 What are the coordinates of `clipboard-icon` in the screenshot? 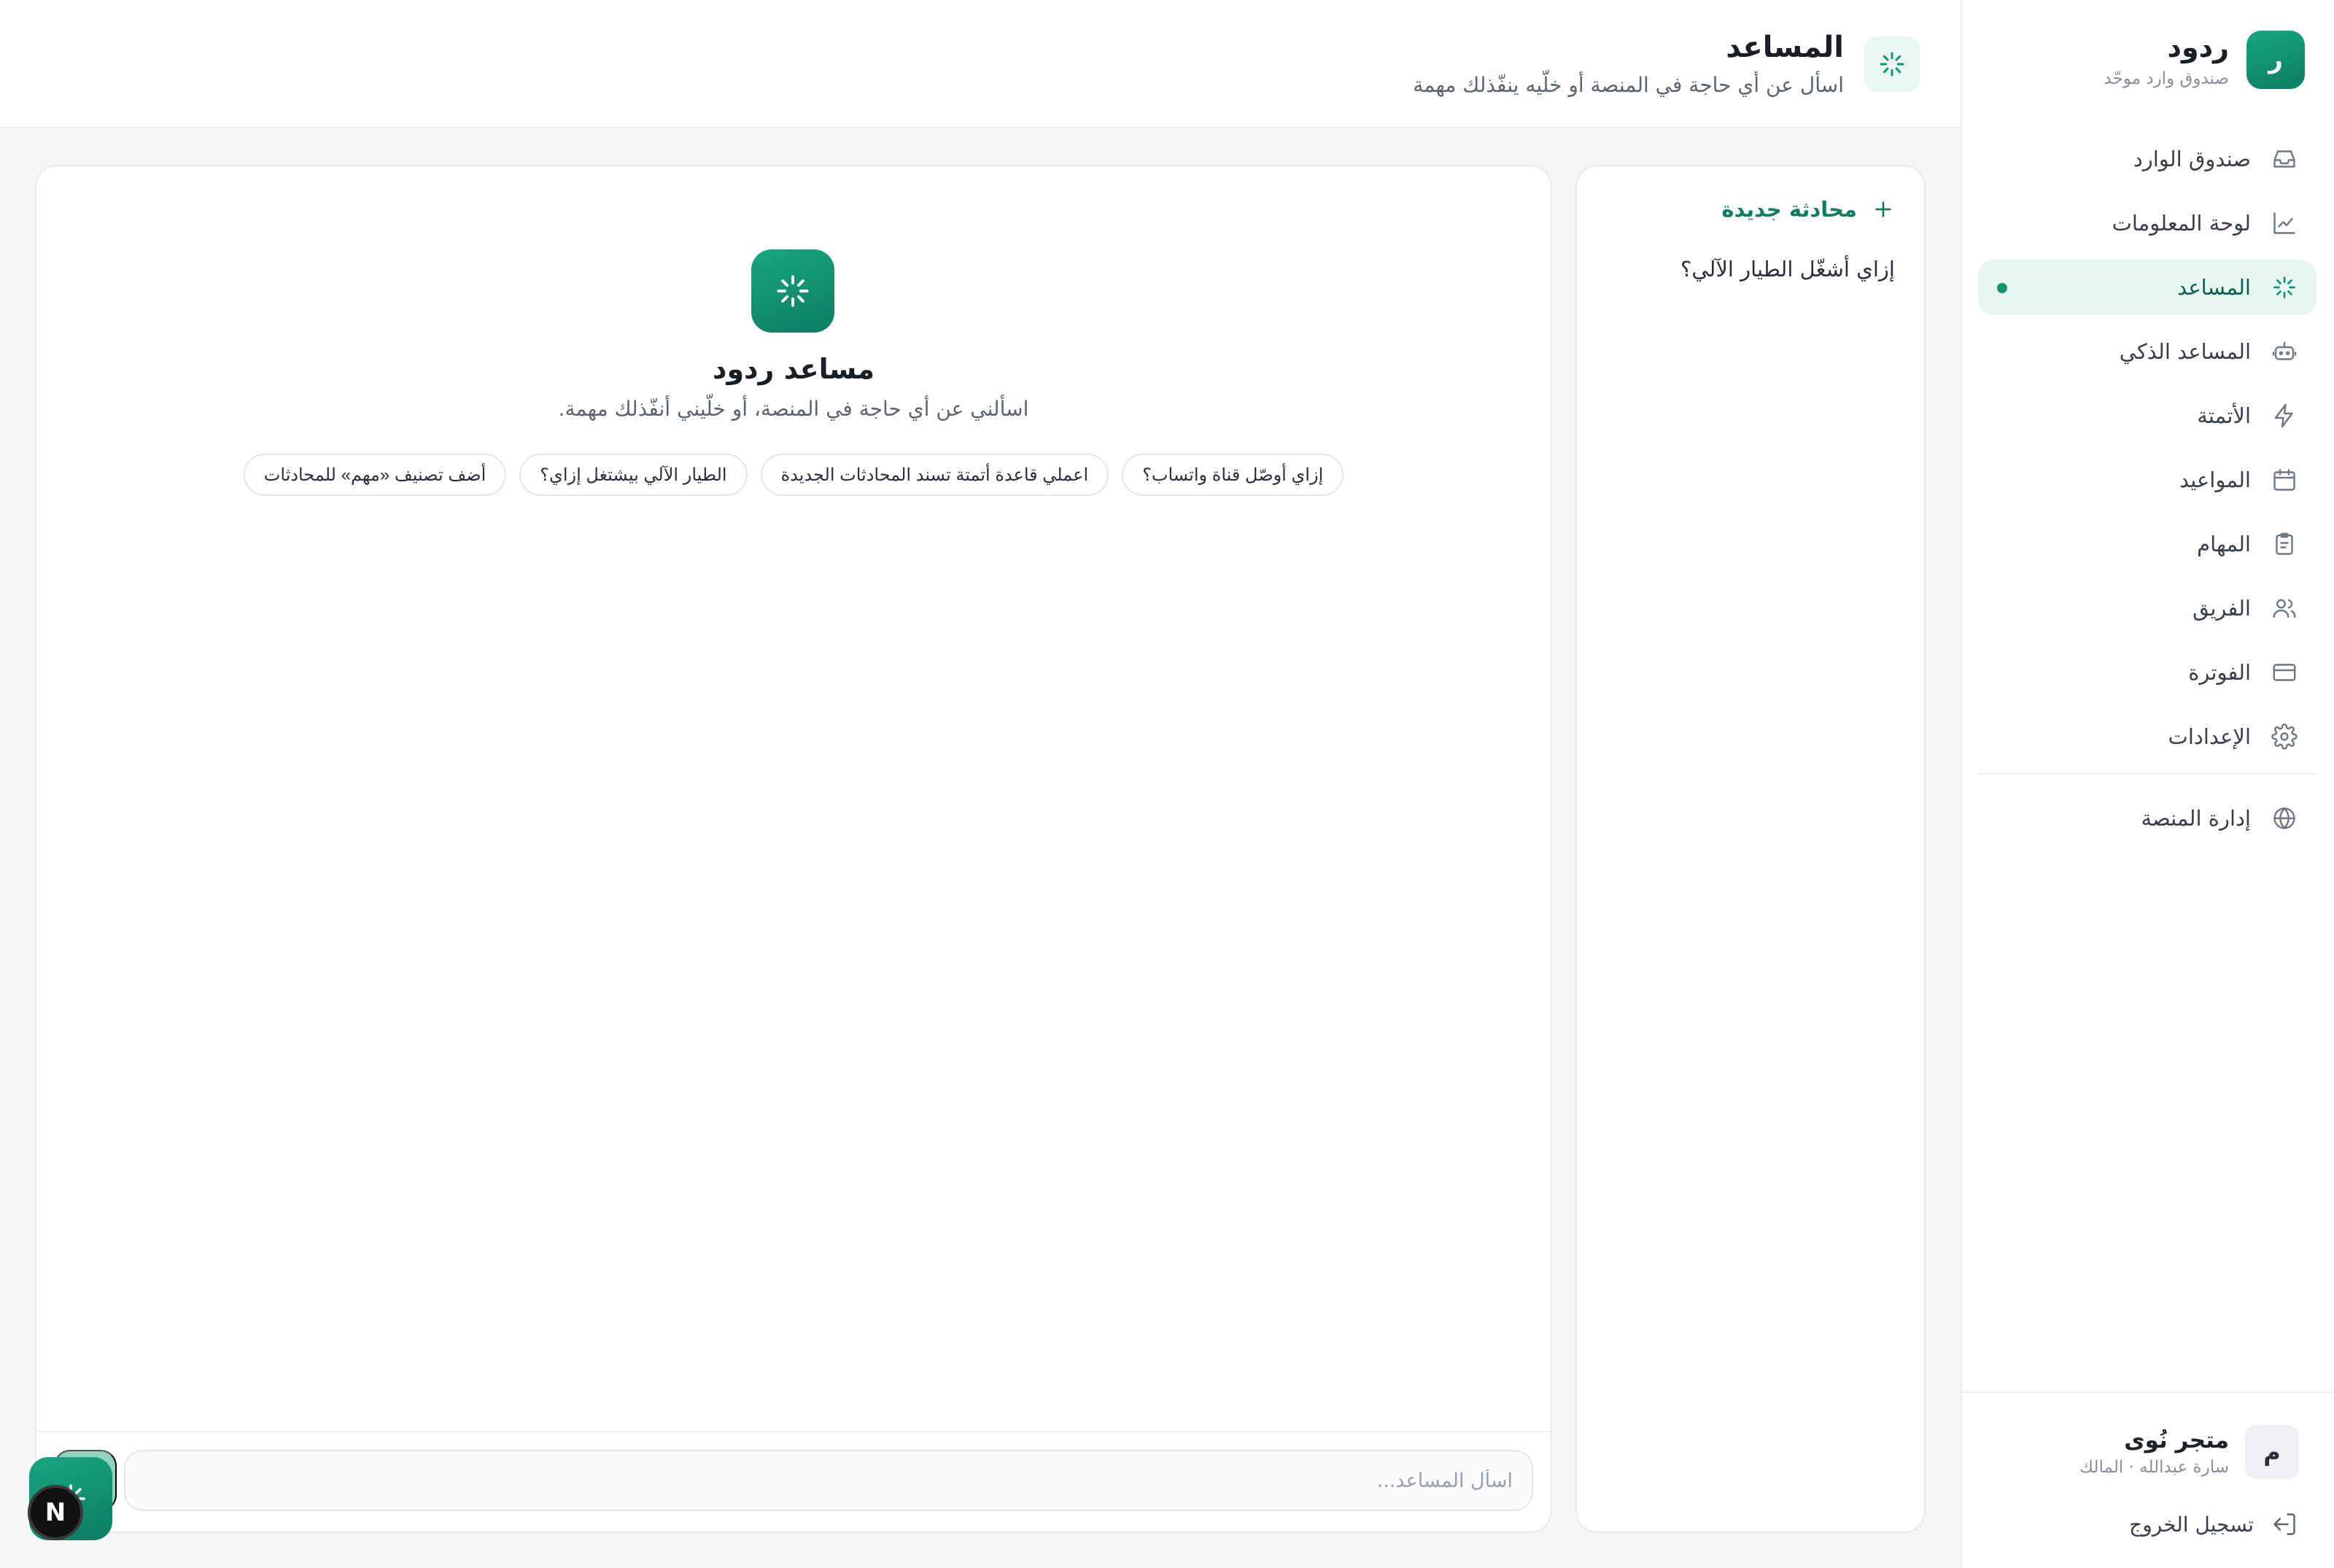 It's located at (2284, 544).